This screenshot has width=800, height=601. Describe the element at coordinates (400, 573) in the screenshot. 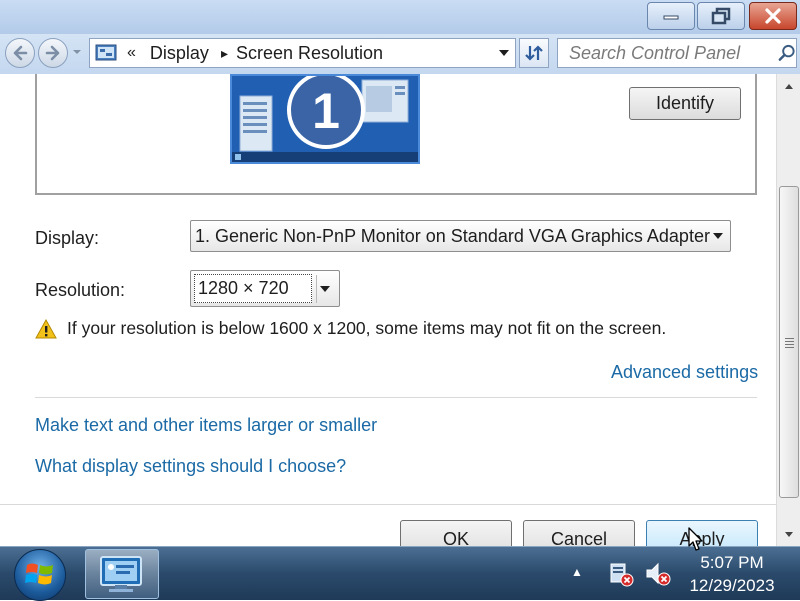

I see `taskbar: ▲ 5:07 PM 12/29/2023` at that location.